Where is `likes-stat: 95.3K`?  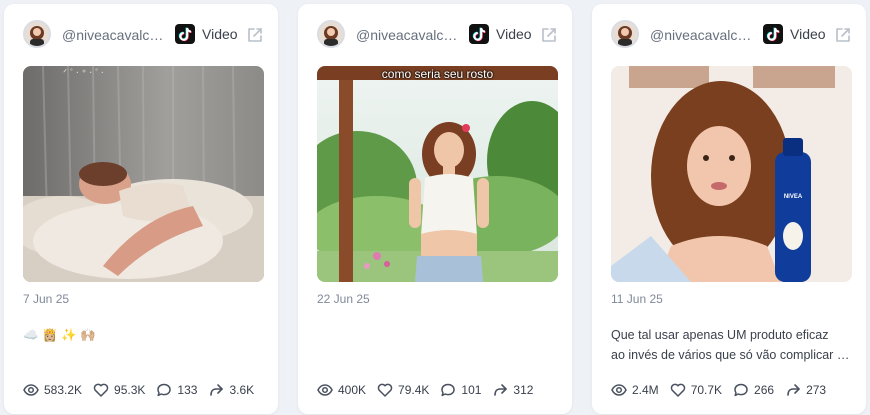 likes-stat: 95.3K is located at coordinates (119, 390).